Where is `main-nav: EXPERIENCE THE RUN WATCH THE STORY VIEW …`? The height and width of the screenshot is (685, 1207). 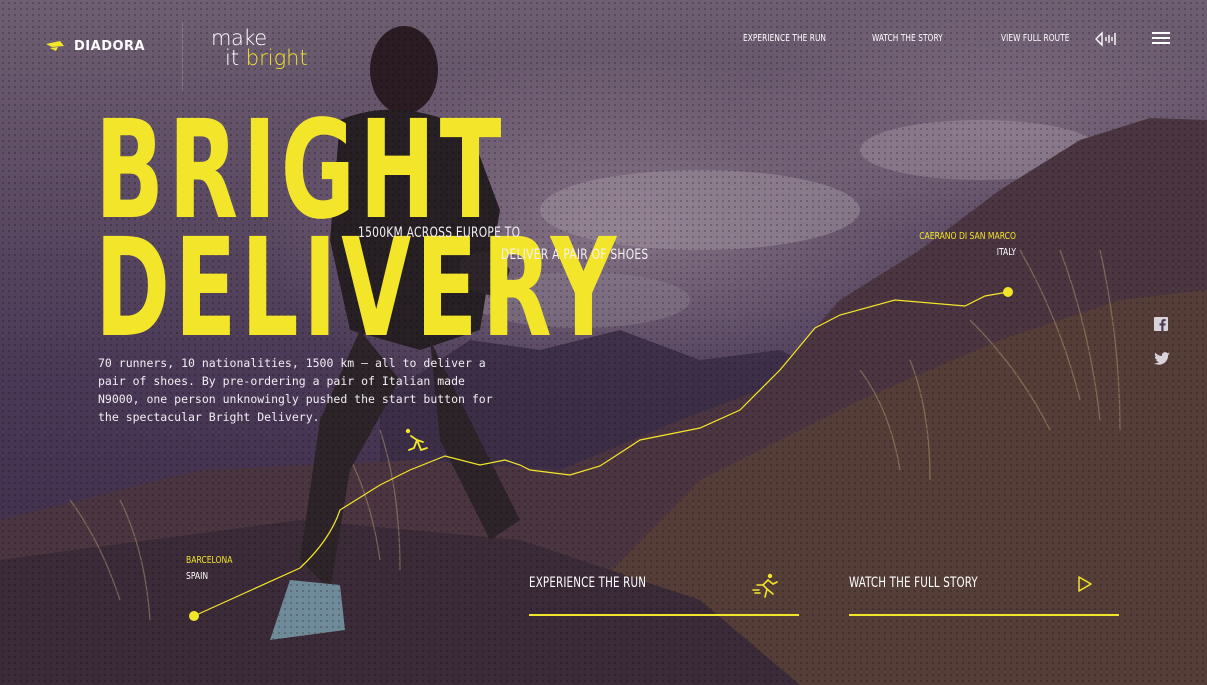
main-nav: EXPERIENCE THE RUN WATCH THE STORY VIEW … is located at coordinates (919, 38).